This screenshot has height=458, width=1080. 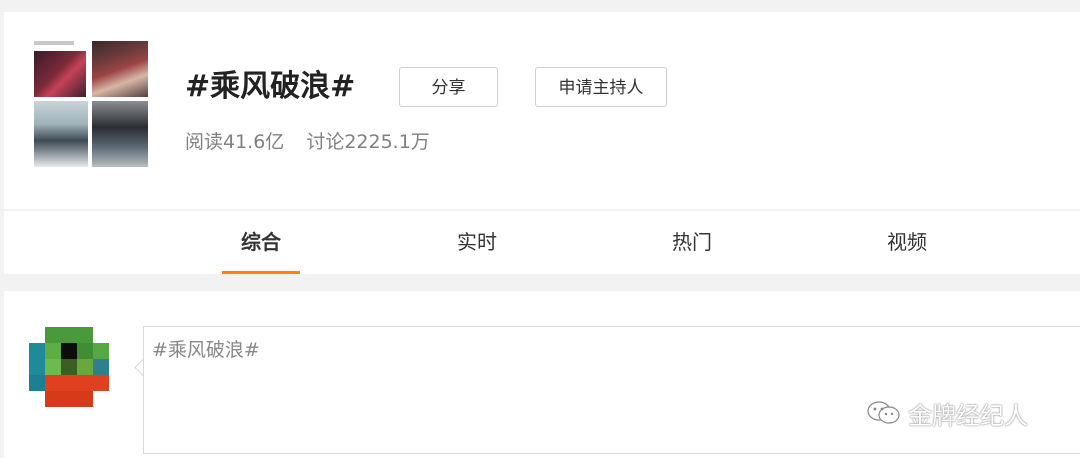 What do you see at coordinates (235, 142) in the screenshot?
I see `read-count: 阅读41.6亿` at bounding box center [235, 142].